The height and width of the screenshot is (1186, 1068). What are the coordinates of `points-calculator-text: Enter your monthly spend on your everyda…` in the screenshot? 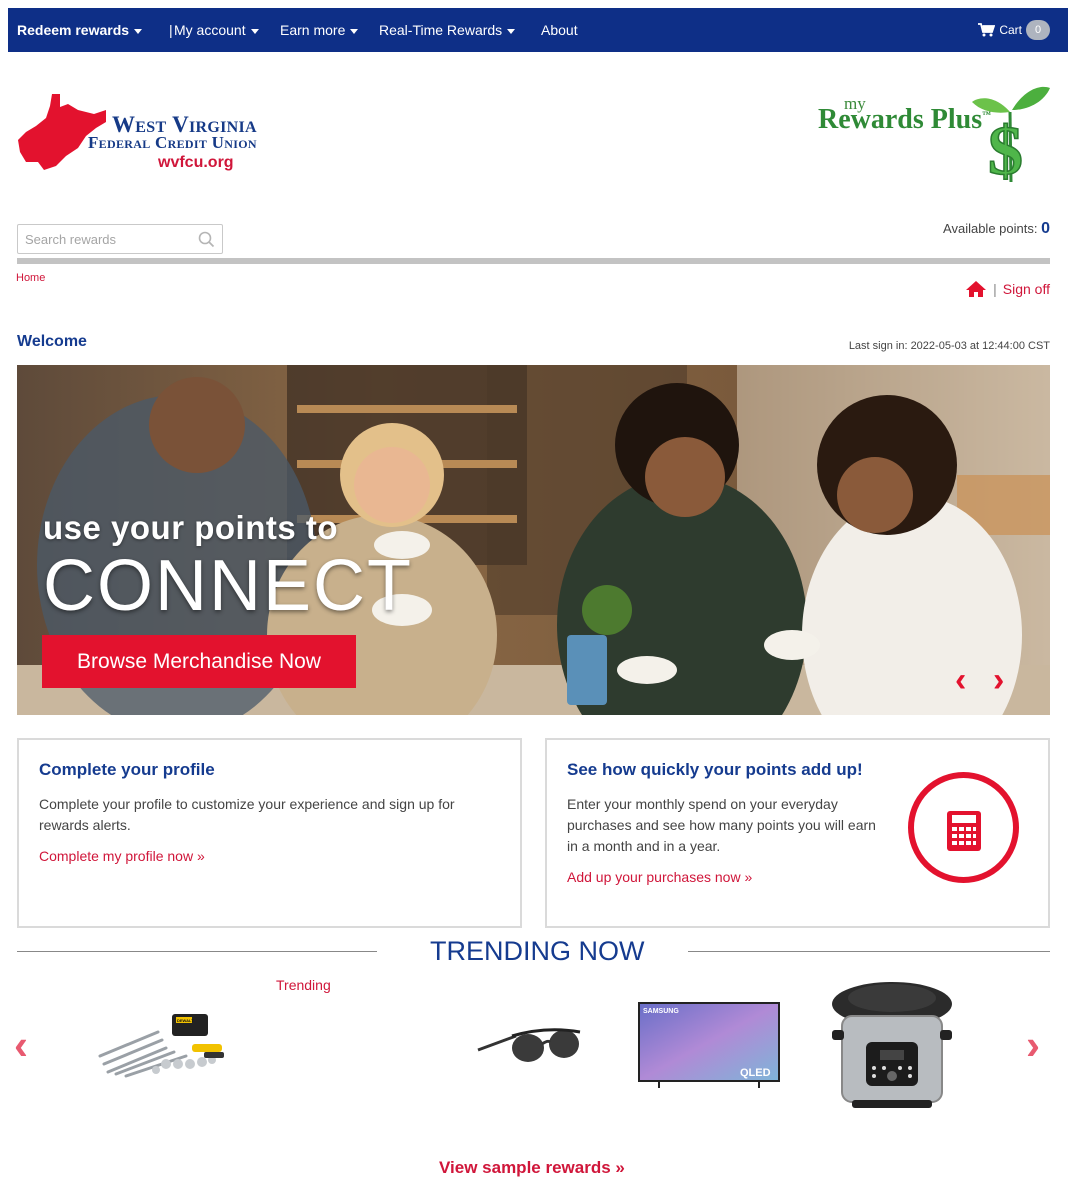 It's located at (721, 825).